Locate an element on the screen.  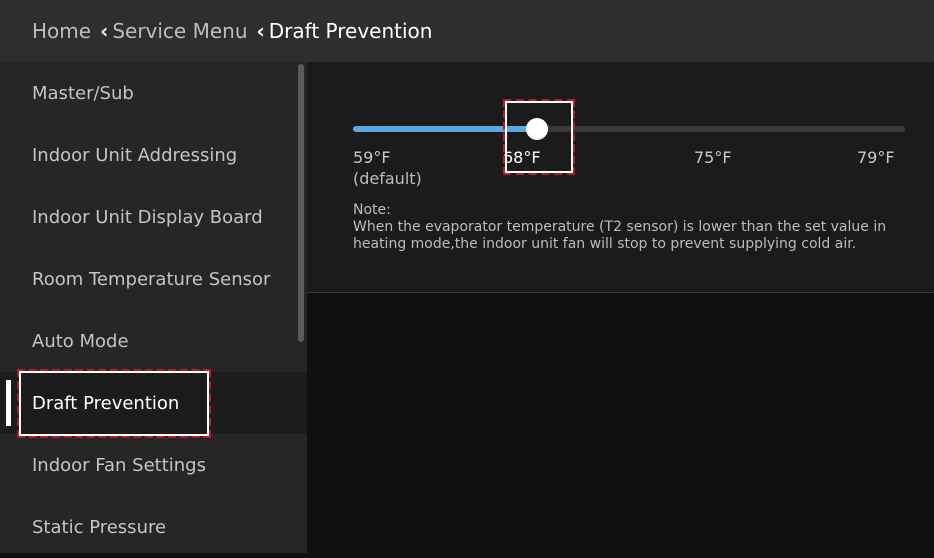
sidebar-item-label: Auto Mode is located at coordinates (80, 341).